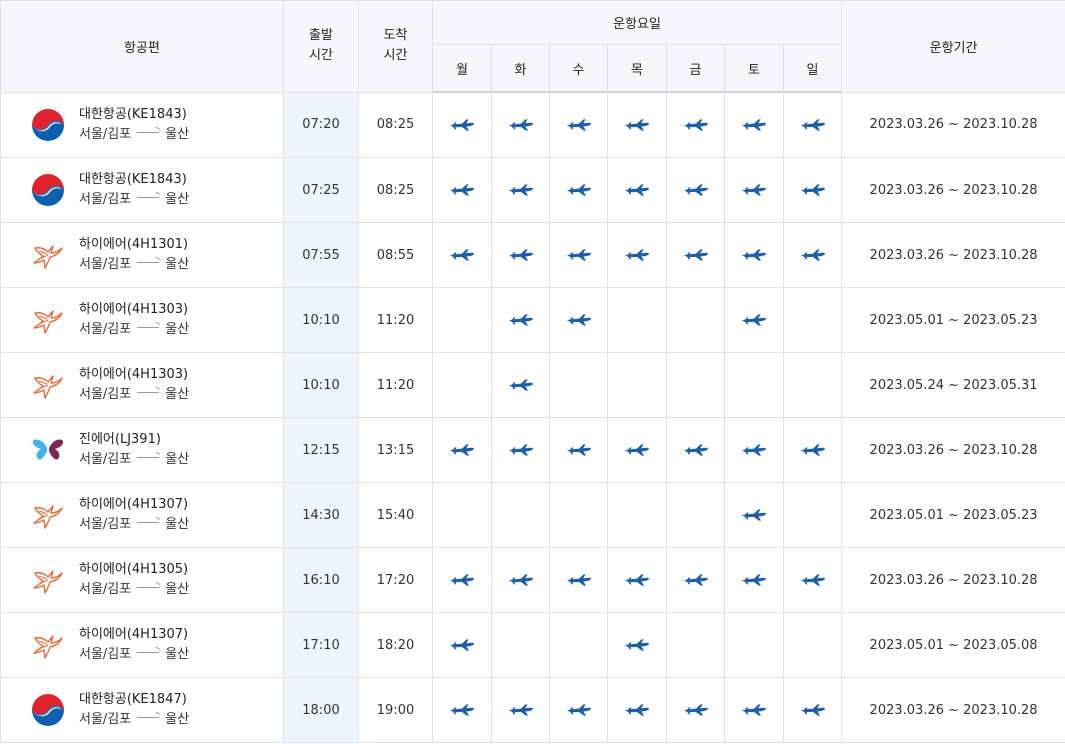  What do you see at coordinates (395, 46) in the screenshot?
I see `header-arrival: 도착 시간` at bounding box center [395, 46].